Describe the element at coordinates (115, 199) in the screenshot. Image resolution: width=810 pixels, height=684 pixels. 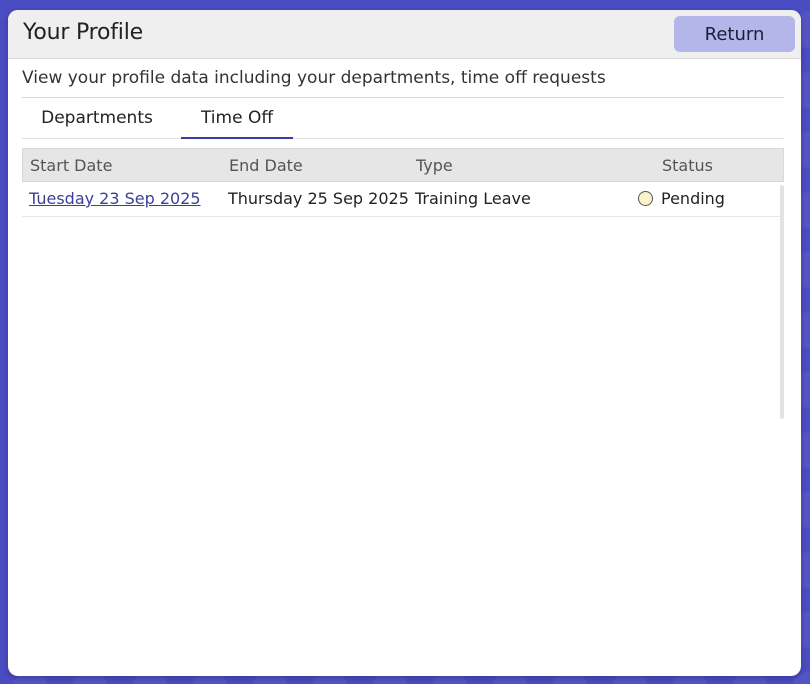
I see `start-date-link: Tuesday 23 Sep 2025` at that location.